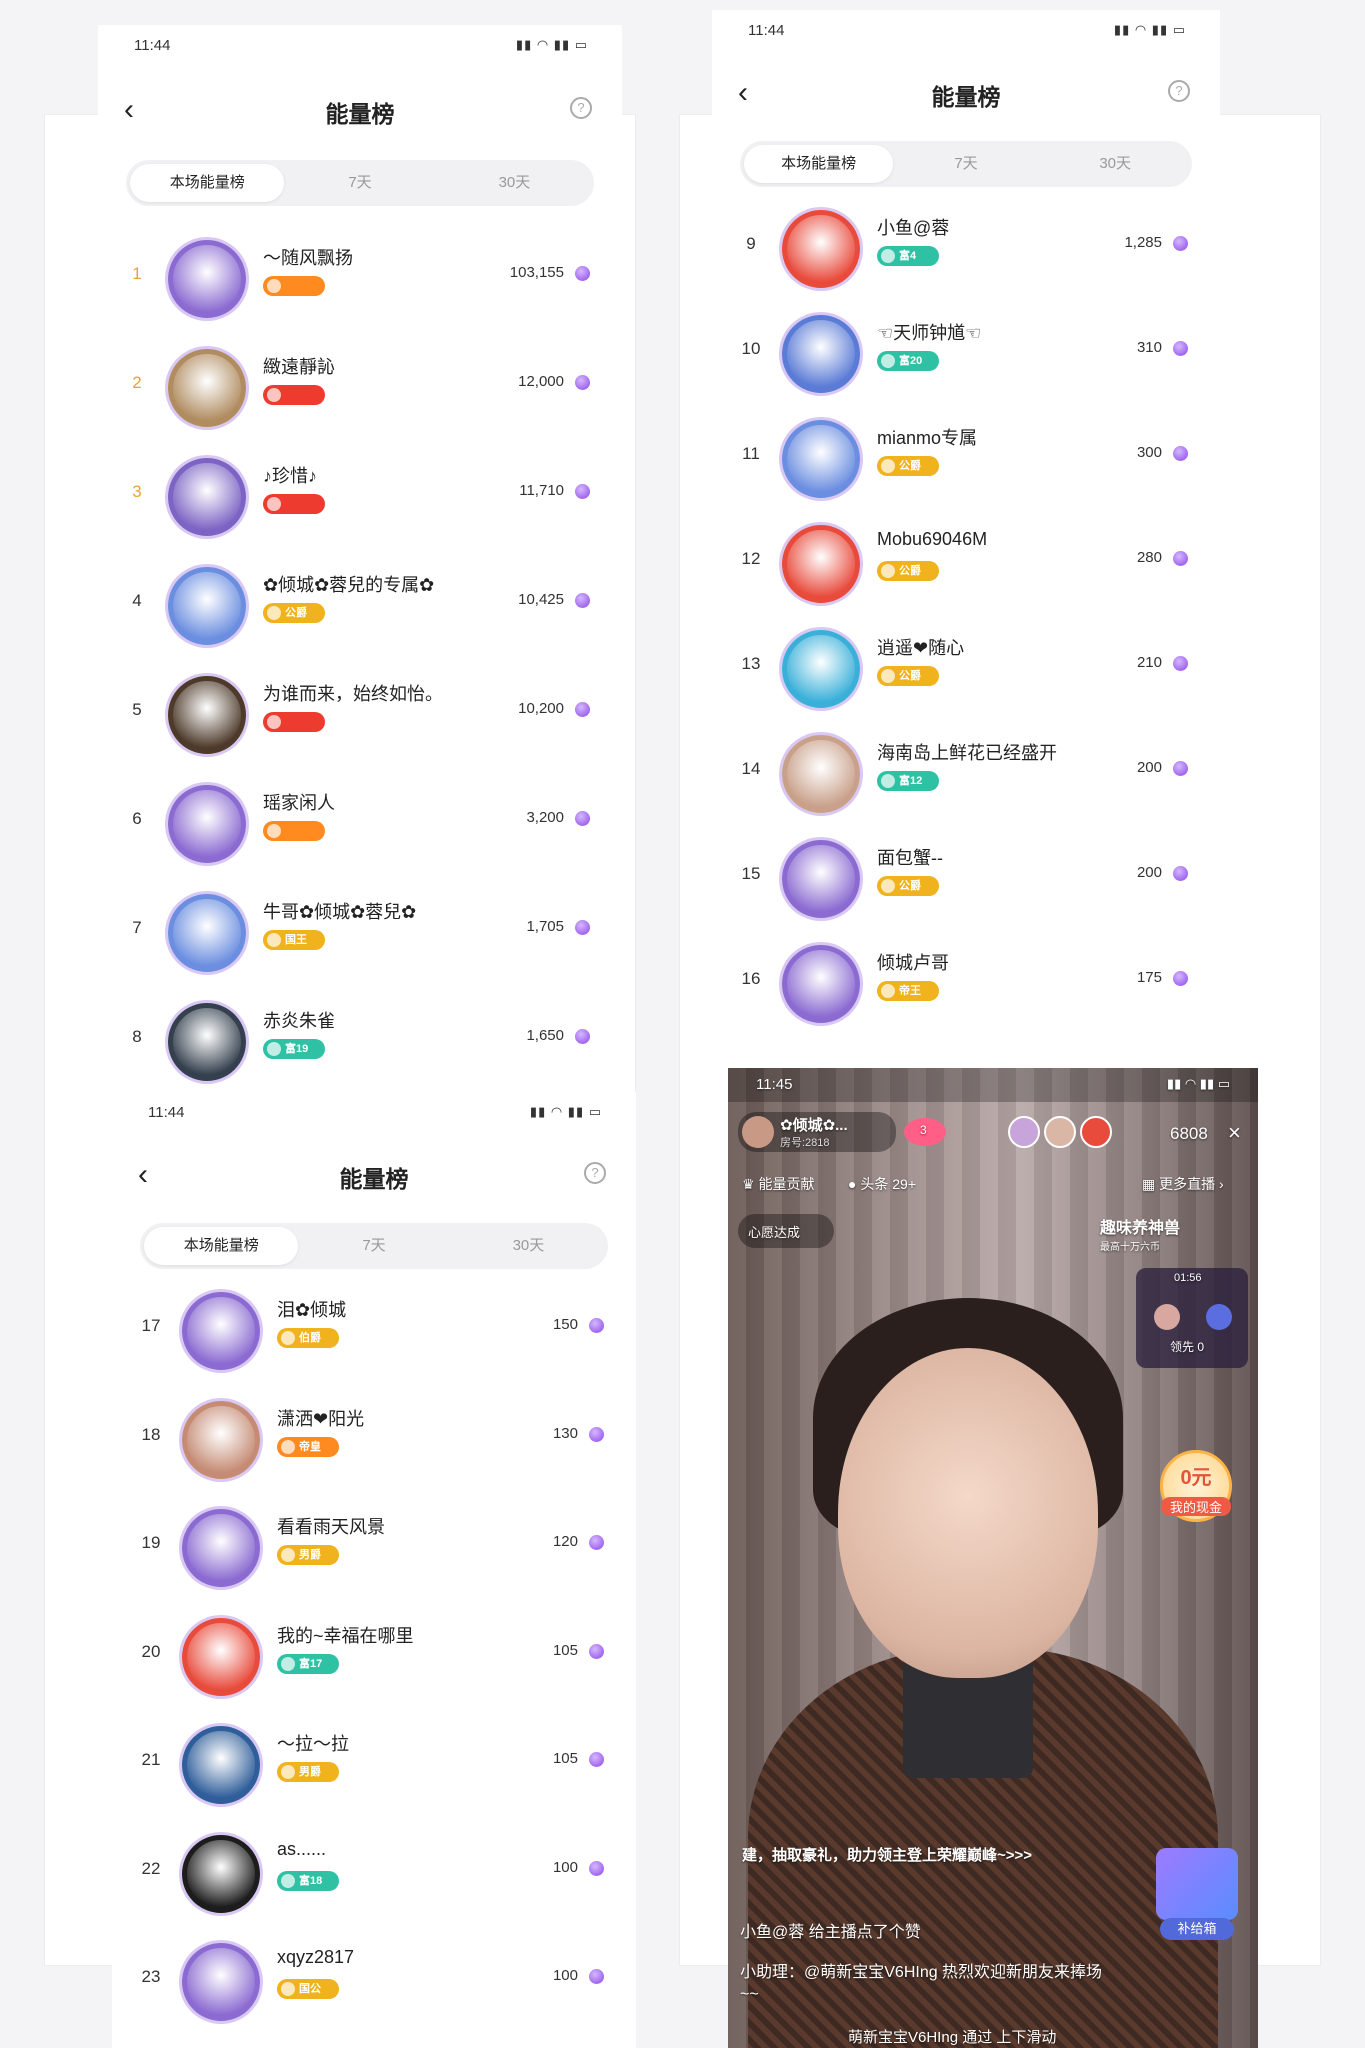  Describe the element at coordinates (1078, 1133) in the screenshot. I see `top-viewer-avatars` at that location.